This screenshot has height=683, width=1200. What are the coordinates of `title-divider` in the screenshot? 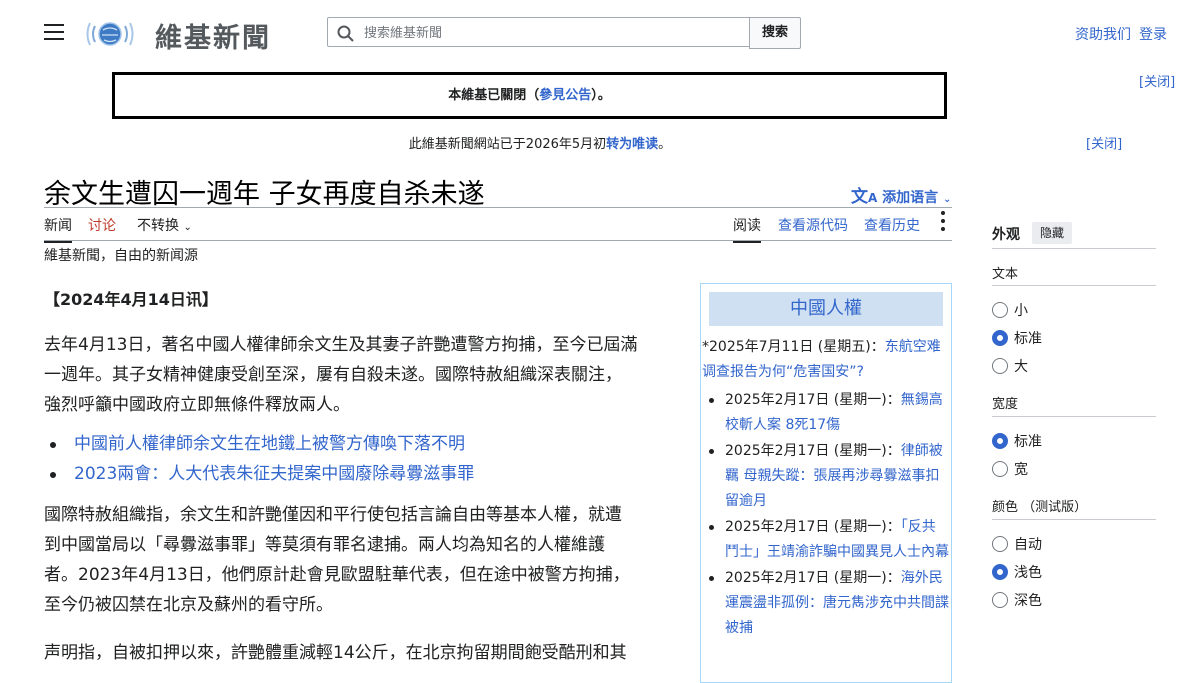 It's located at (498, 207).